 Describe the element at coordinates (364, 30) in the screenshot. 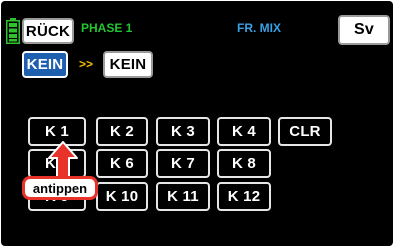

I see `save-button: Sv` at that location.